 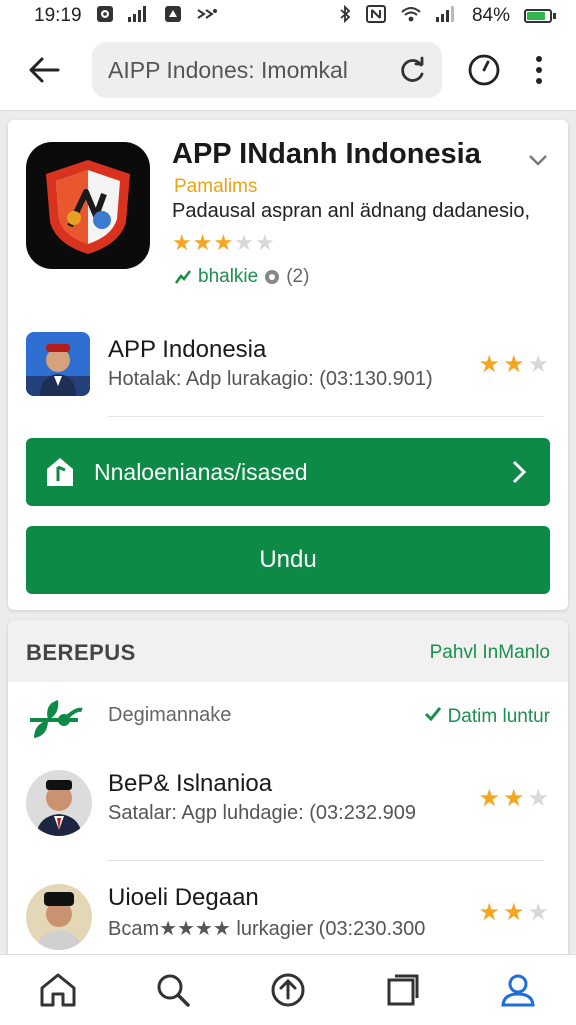 What do you see at coordinates (375, 16) in the screenshot?
I see `nfc-icon` at bounding box center [375, 16].